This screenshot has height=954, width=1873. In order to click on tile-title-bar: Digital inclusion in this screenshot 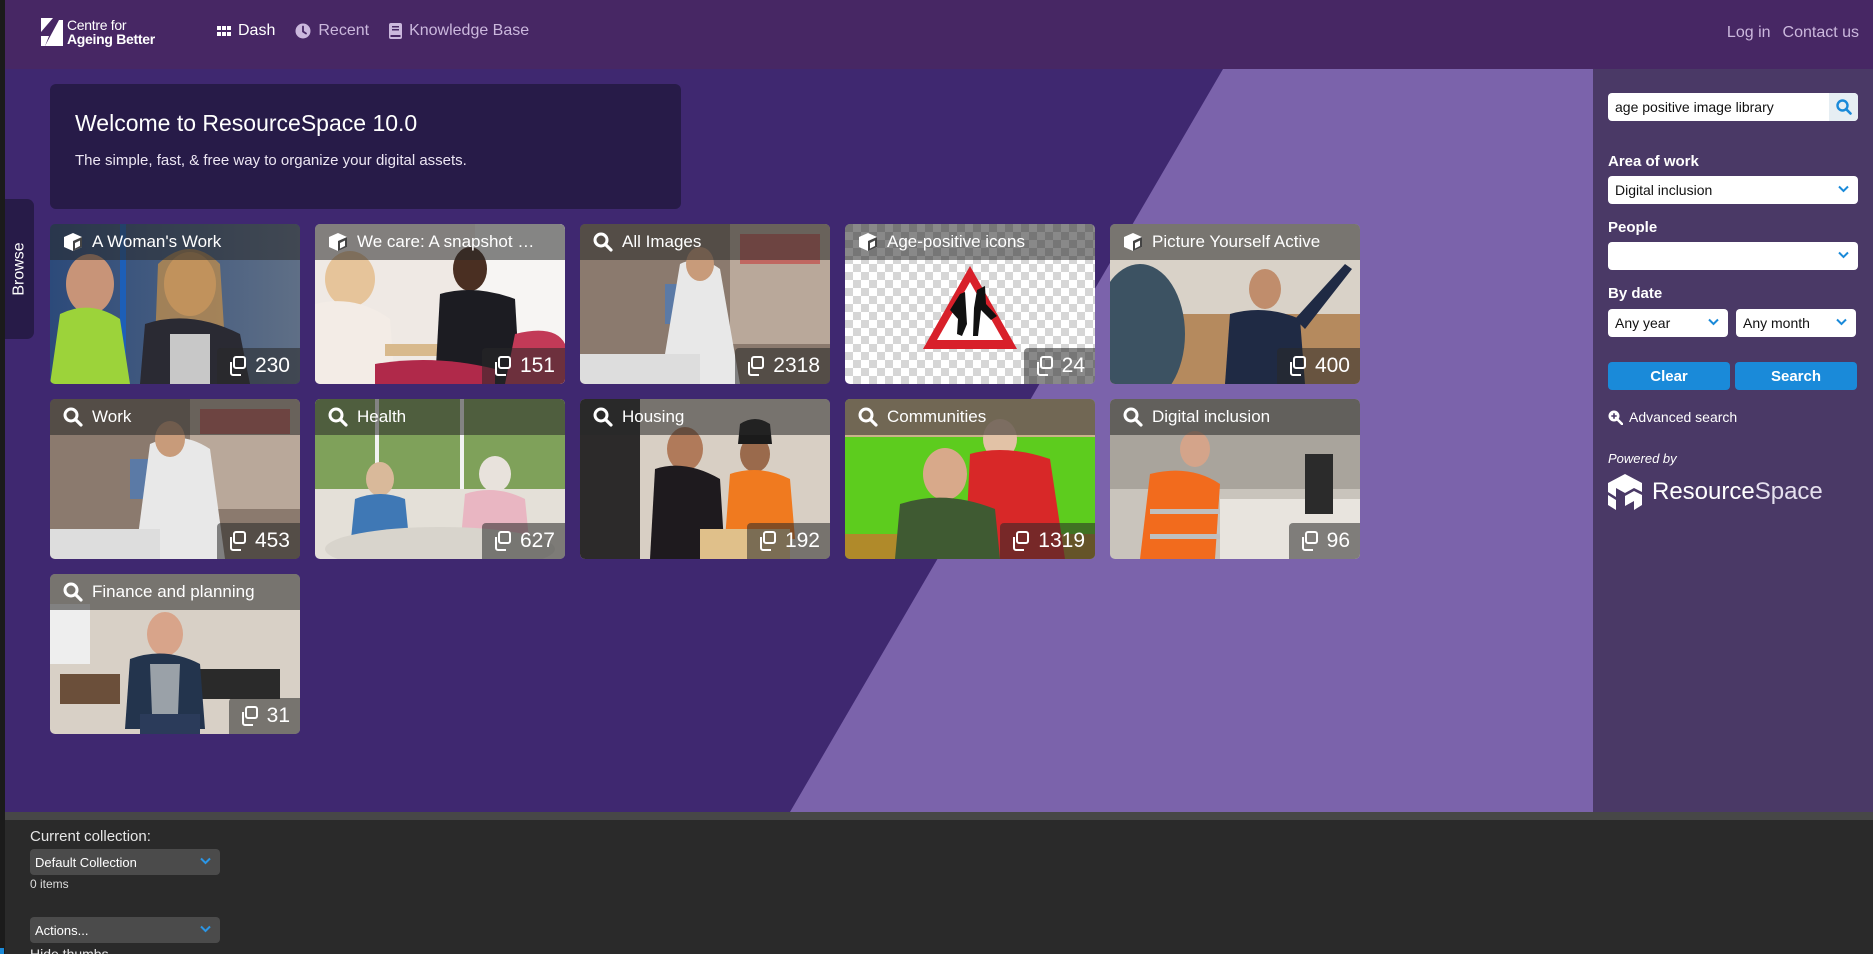, I will do `click(1235, 417)`.